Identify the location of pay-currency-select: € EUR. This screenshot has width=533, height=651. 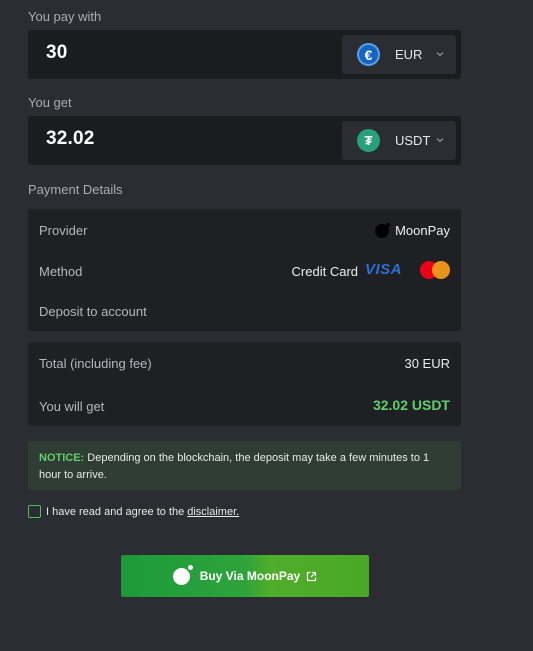
(399, 54).